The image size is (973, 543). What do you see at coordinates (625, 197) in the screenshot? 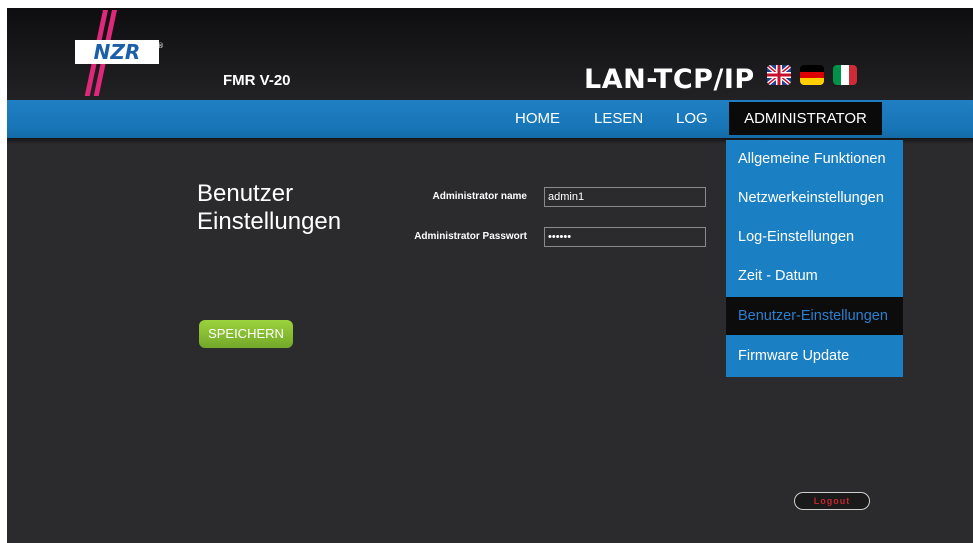
I see `administrator-name-input: admin1` at bounding box center [625, 197].